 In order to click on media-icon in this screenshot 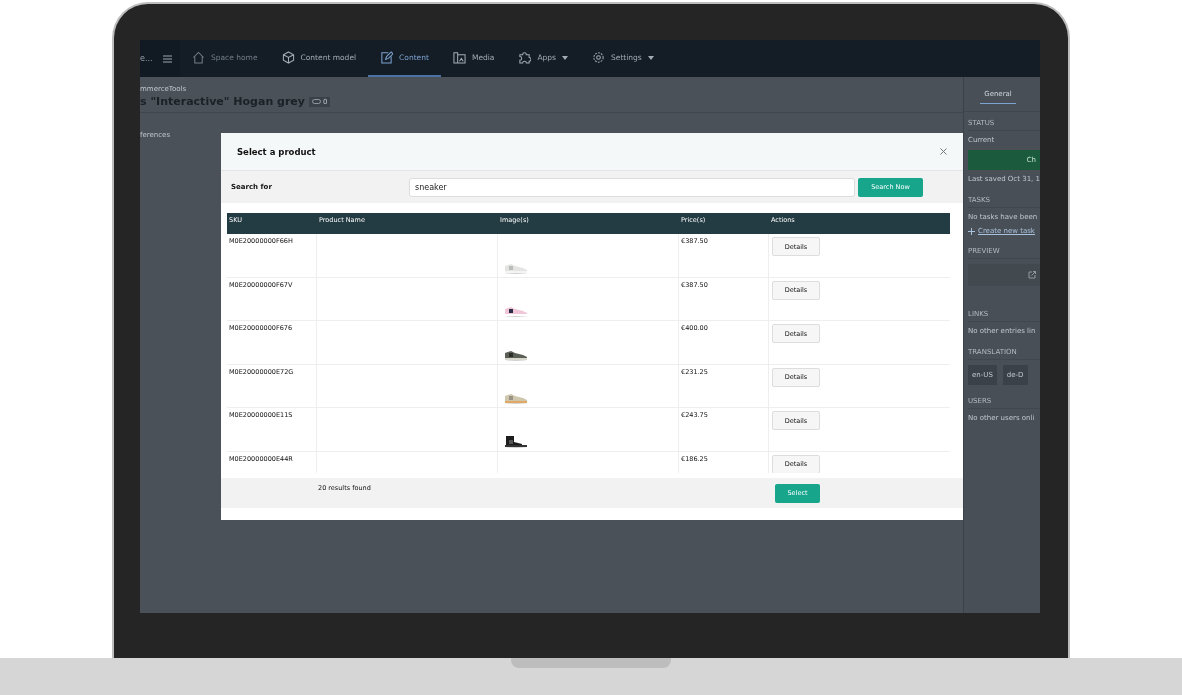, I will do `click(459, 57)`.